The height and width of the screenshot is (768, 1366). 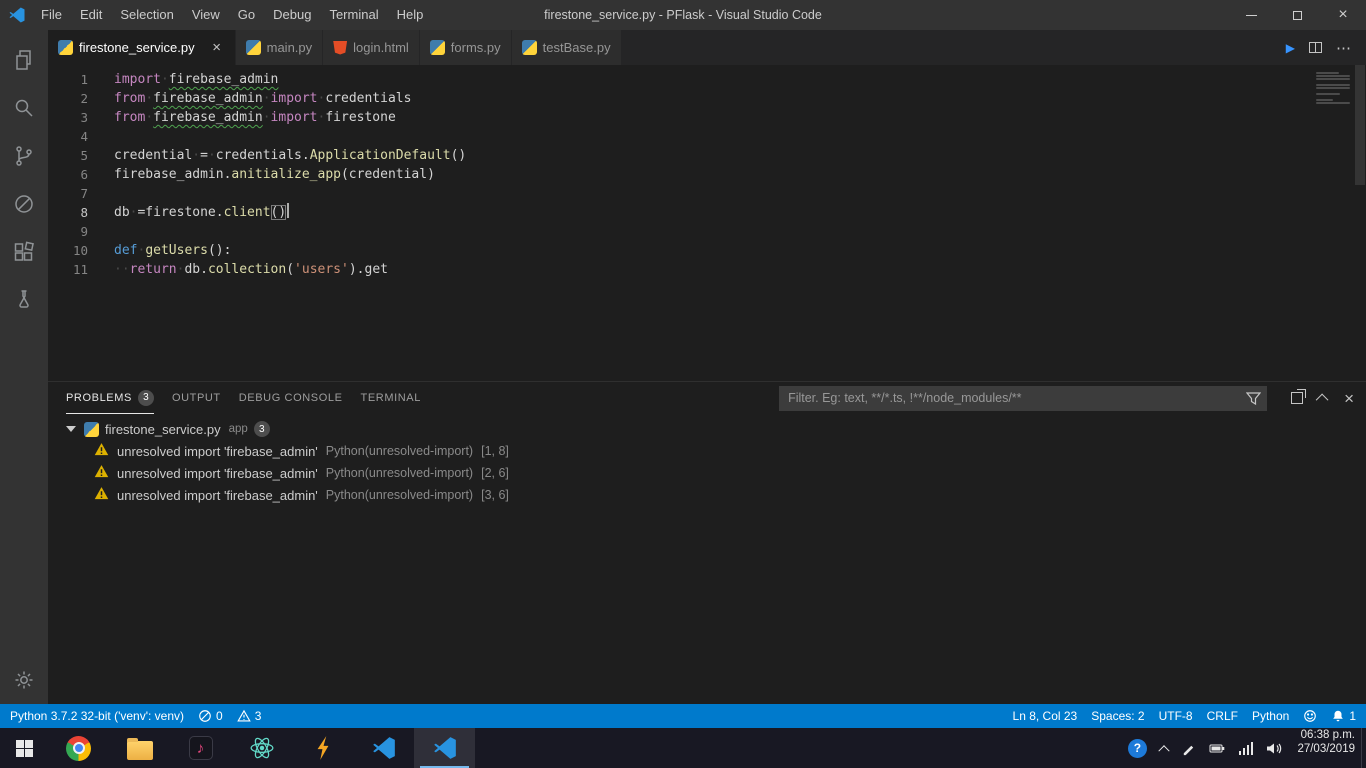 What do you see at coordinates (78, 748) in the screenshot?
I see `chrome-taskbar-button` at bounding box center [78, 748].